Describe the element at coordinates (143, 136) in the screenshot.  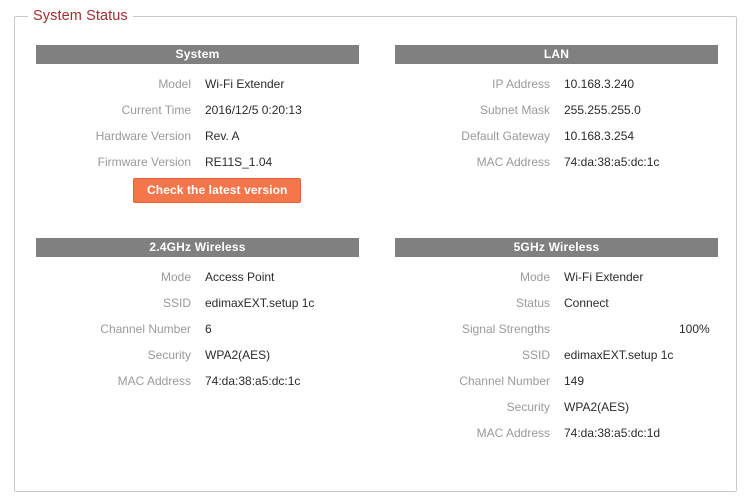
I see `row-label-hardware-version: Hardware Version` at that location.